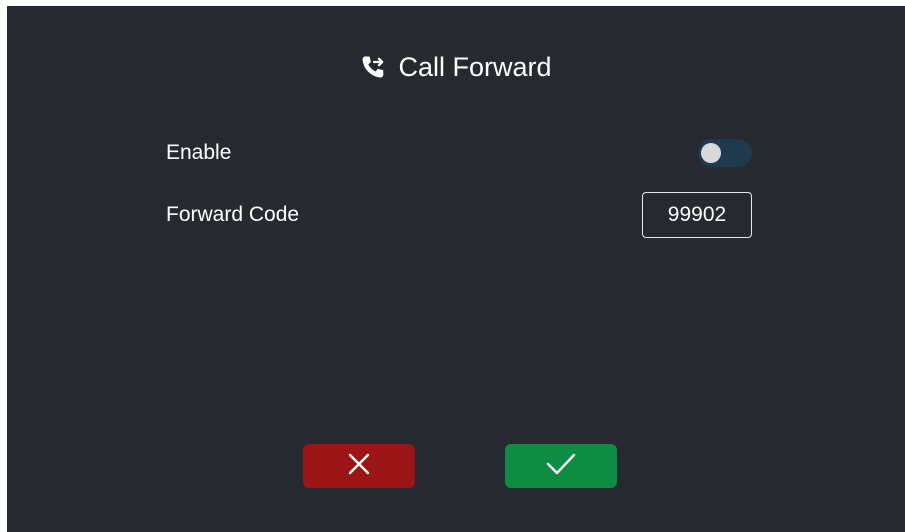 The image size is (905, 532). I want to click on page-header: Call Forward, so click(456, 67).